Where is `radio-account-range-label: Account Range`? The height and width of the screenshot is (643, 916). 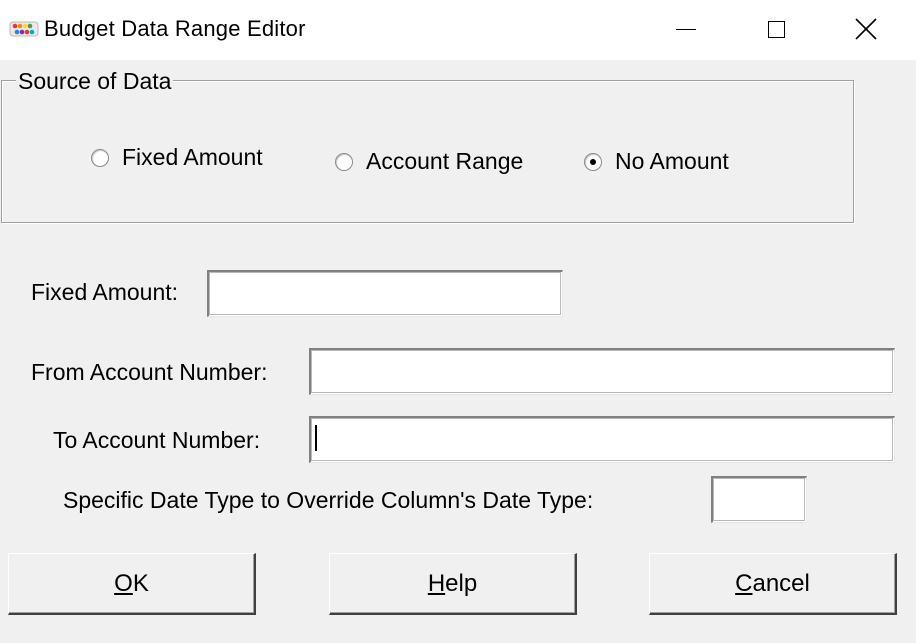 radio-account-range-label: Account Range is located at coordinates (445, 161).